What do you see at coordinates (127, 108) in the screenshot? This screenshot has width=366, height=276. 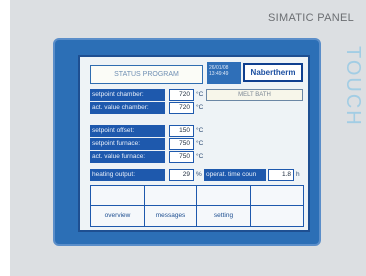 I see `act-value-chamber-label: act. value chamber:` at bounding box center [127, 108].